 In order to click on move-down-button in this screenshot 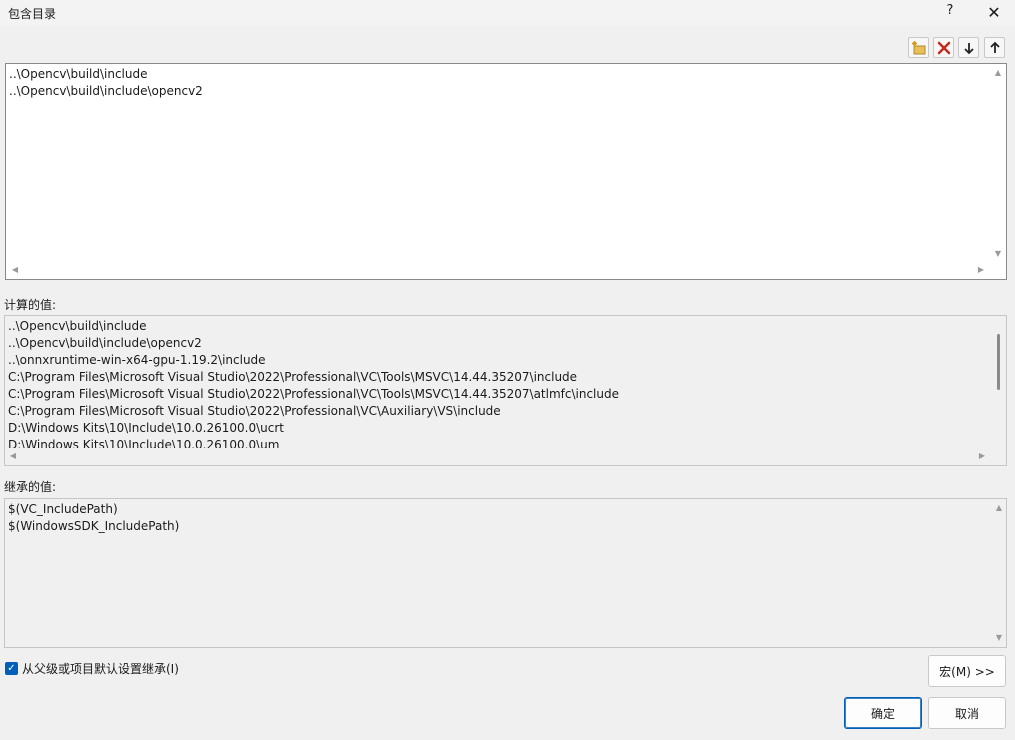, I will do `click(968, 47)`.